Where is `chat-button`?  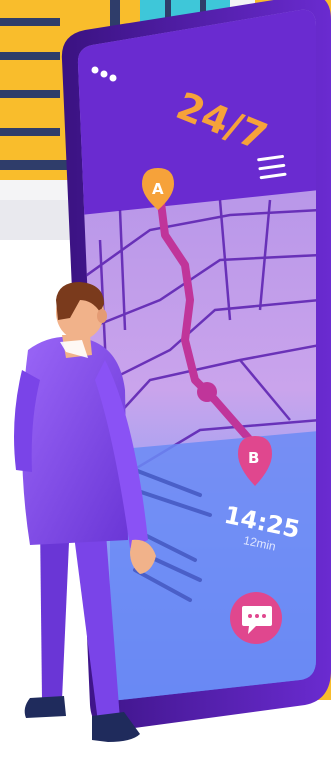 chat-button is located at coordinates (256, 618).